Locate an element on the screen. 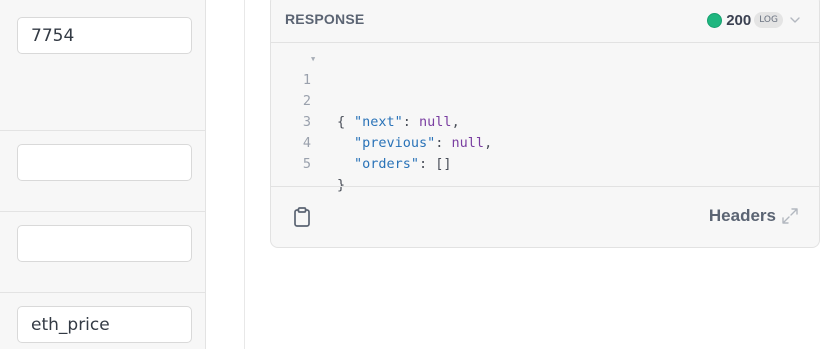 The height and width of the screenshot is (349, 830). code-text: "orders": [] is located at coordinates (403, 164).